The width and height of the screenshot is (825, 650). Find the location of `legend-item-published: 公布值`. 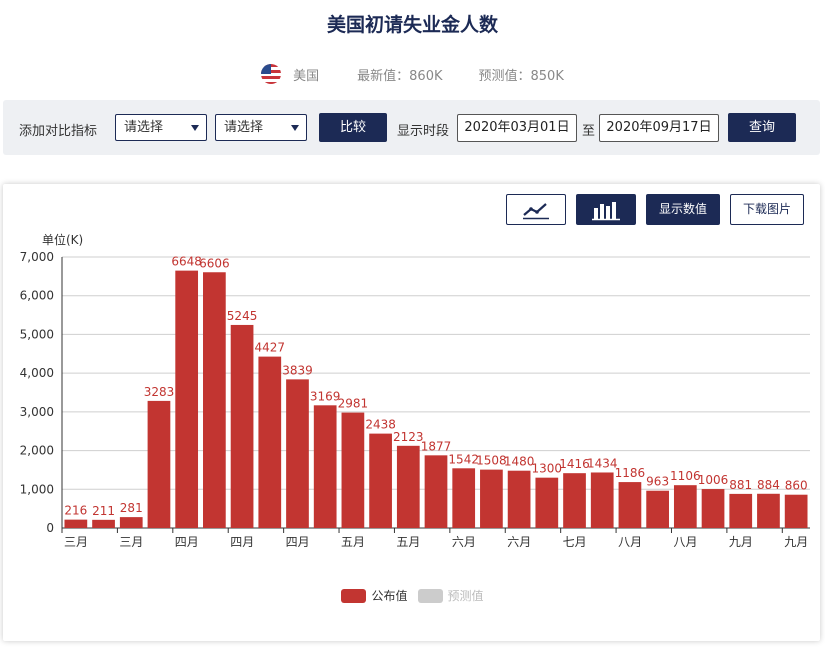

legend-item-published: 公布值 is located at coordinates (374, 595).